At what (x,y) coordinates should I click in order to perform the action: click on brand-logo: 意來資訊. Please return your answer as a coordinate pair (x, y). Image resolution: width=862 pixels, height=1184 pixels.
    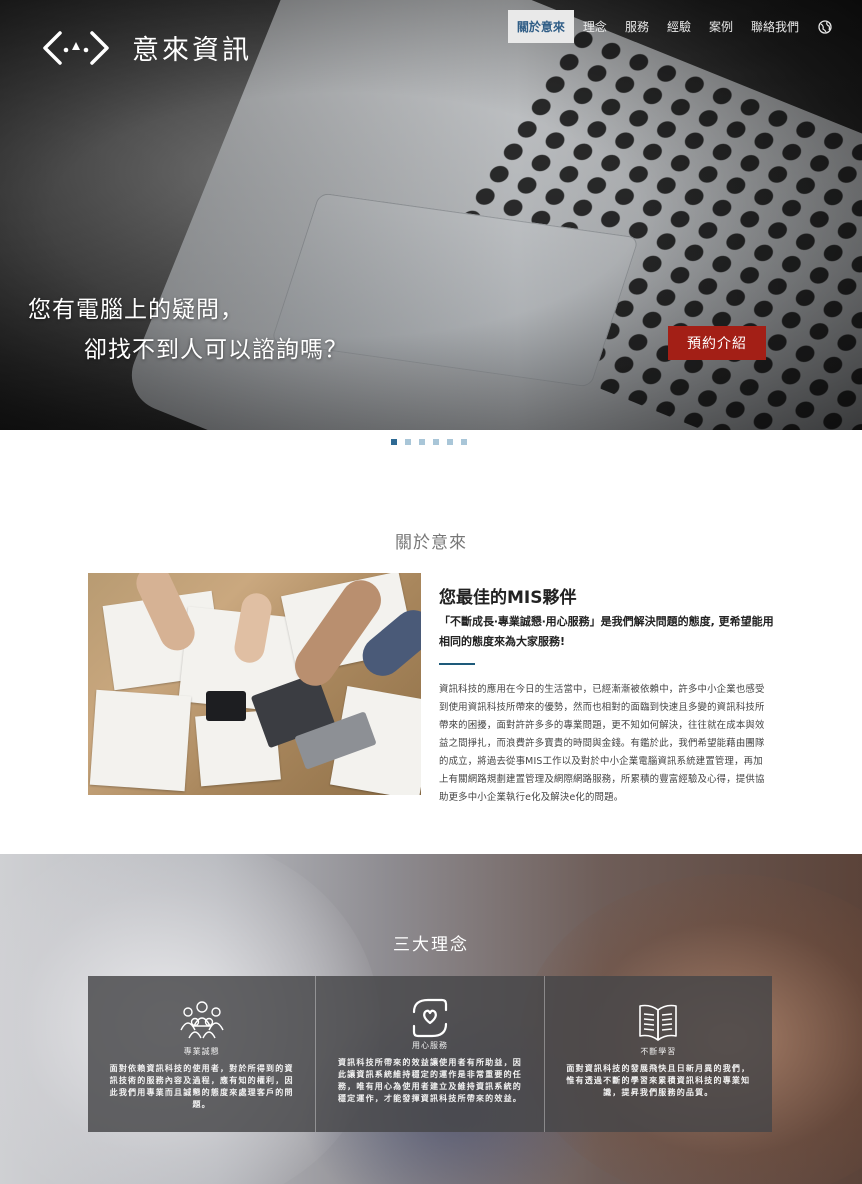
    Looking at the image, I should click on (147, 47).